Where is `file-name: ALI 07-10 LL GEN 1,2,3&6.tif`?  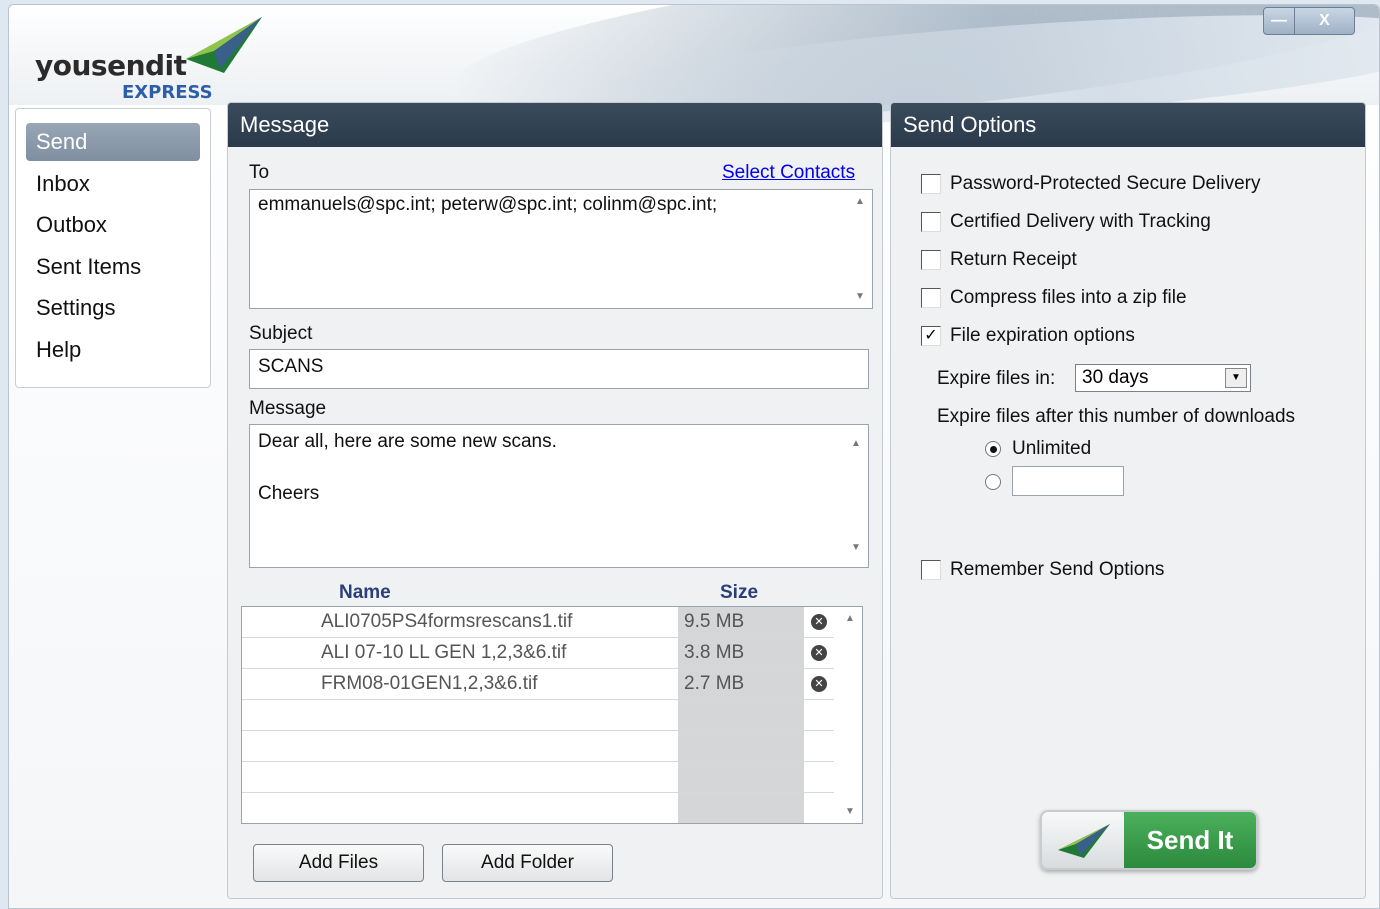 file-name: ALI 07-10 LL GEN 1,2,3&6.tif is located at coordinates (444, 652).